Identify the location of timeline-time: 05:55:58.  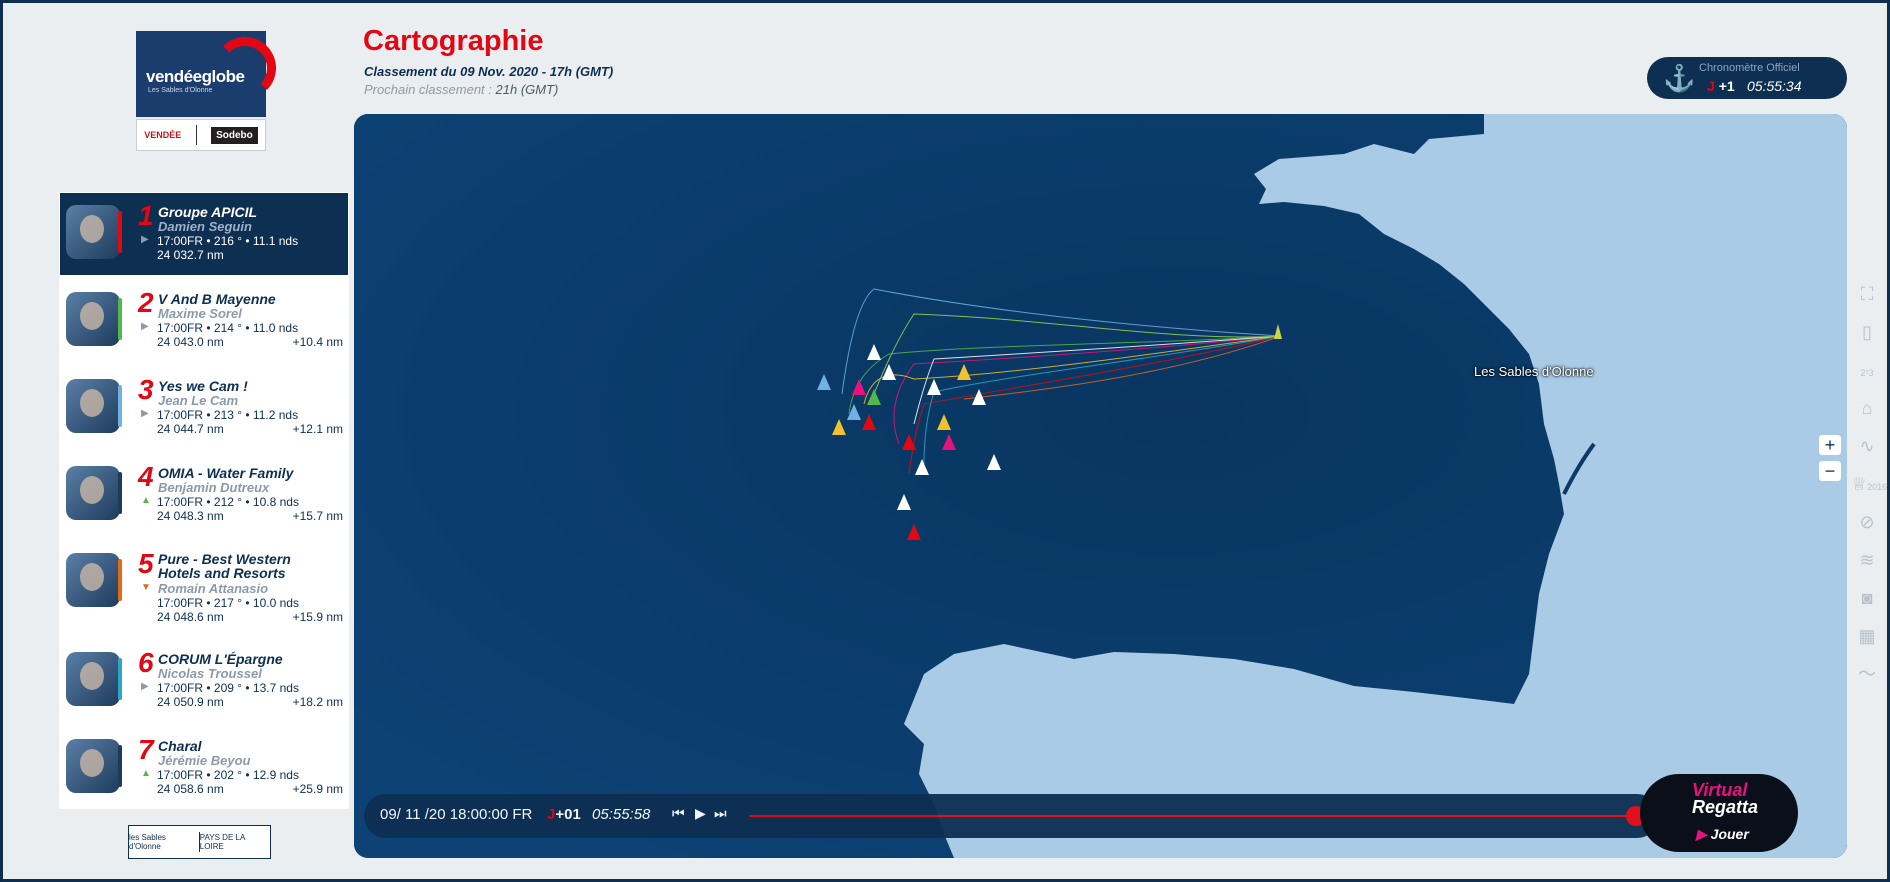
(621, 814).